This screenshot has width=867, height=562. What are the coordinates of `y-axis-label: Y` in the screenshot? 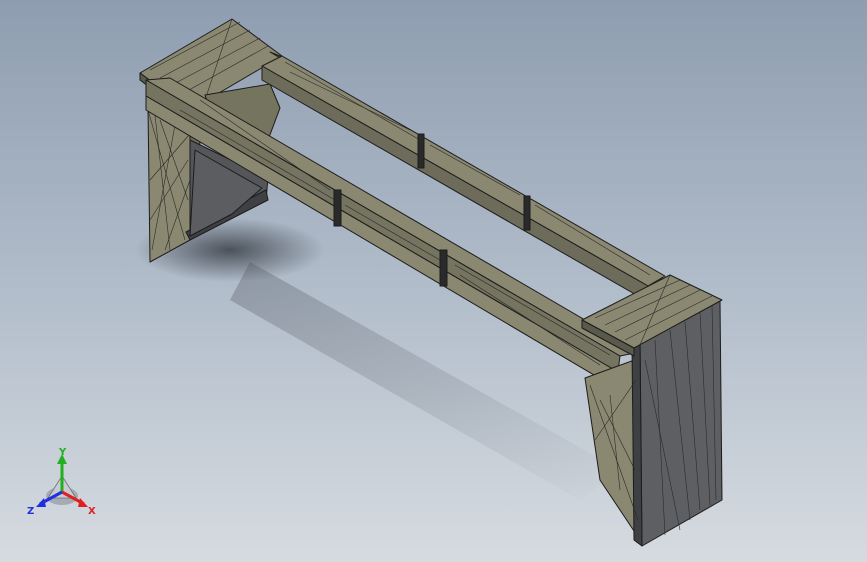 It's located at (62, 452).